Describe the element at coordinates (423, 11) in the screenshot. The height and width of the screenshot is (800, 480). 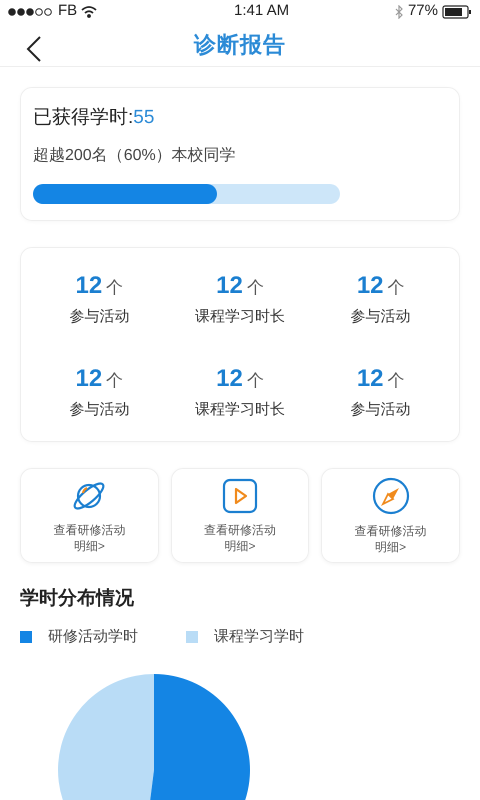
I see `battery-percent: 77%` at that location.